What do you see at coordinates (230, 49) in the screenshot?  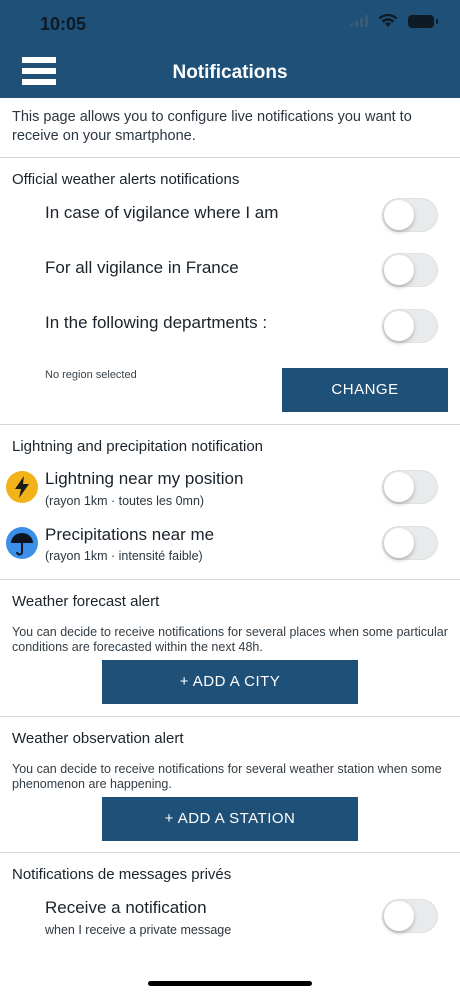 I see `app-header: 10:05 Notifications` at bounding box center [230, 49].